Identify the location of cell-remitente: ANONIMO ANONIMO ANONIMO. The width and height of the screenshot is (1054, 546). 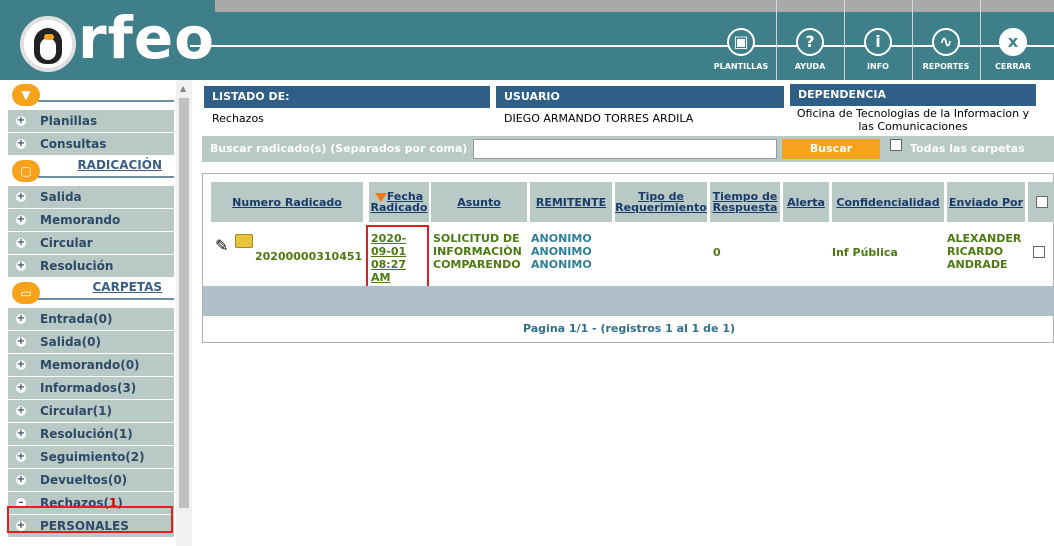
(561, 251).